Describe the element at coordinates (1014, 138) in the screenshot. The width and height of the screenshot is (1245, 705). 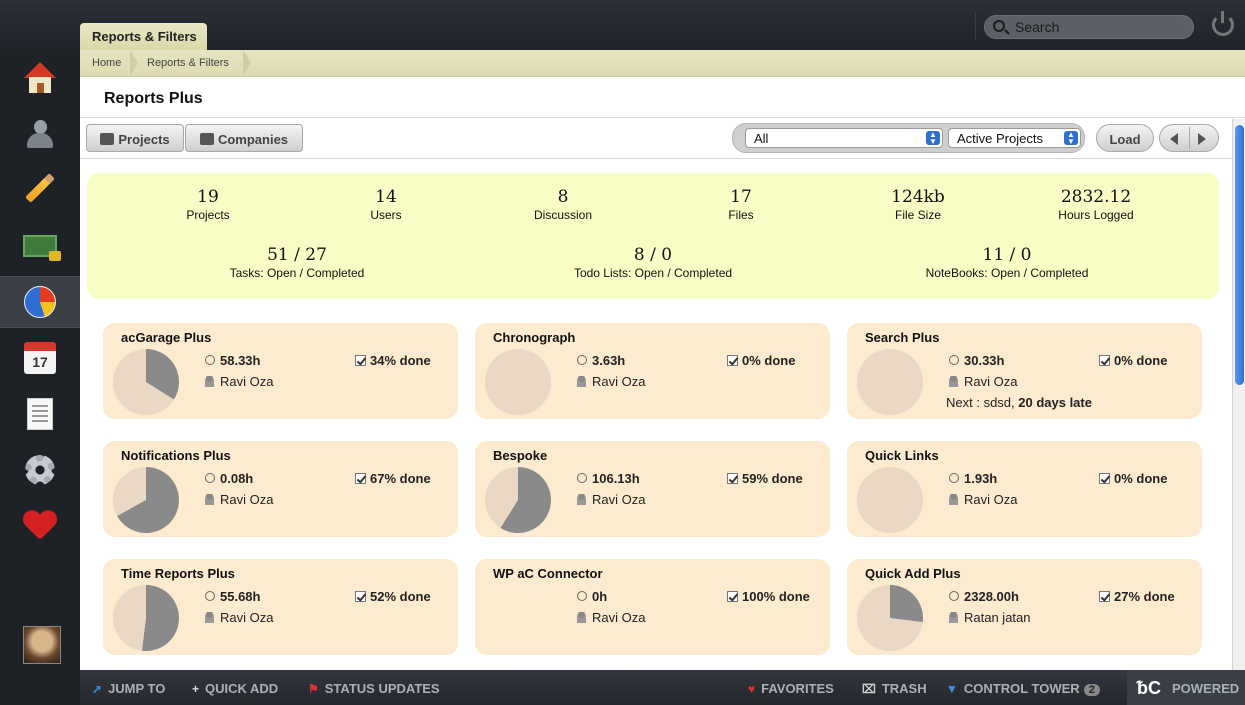
I see `status-select: Active Projects ▲ ▼` at that location.